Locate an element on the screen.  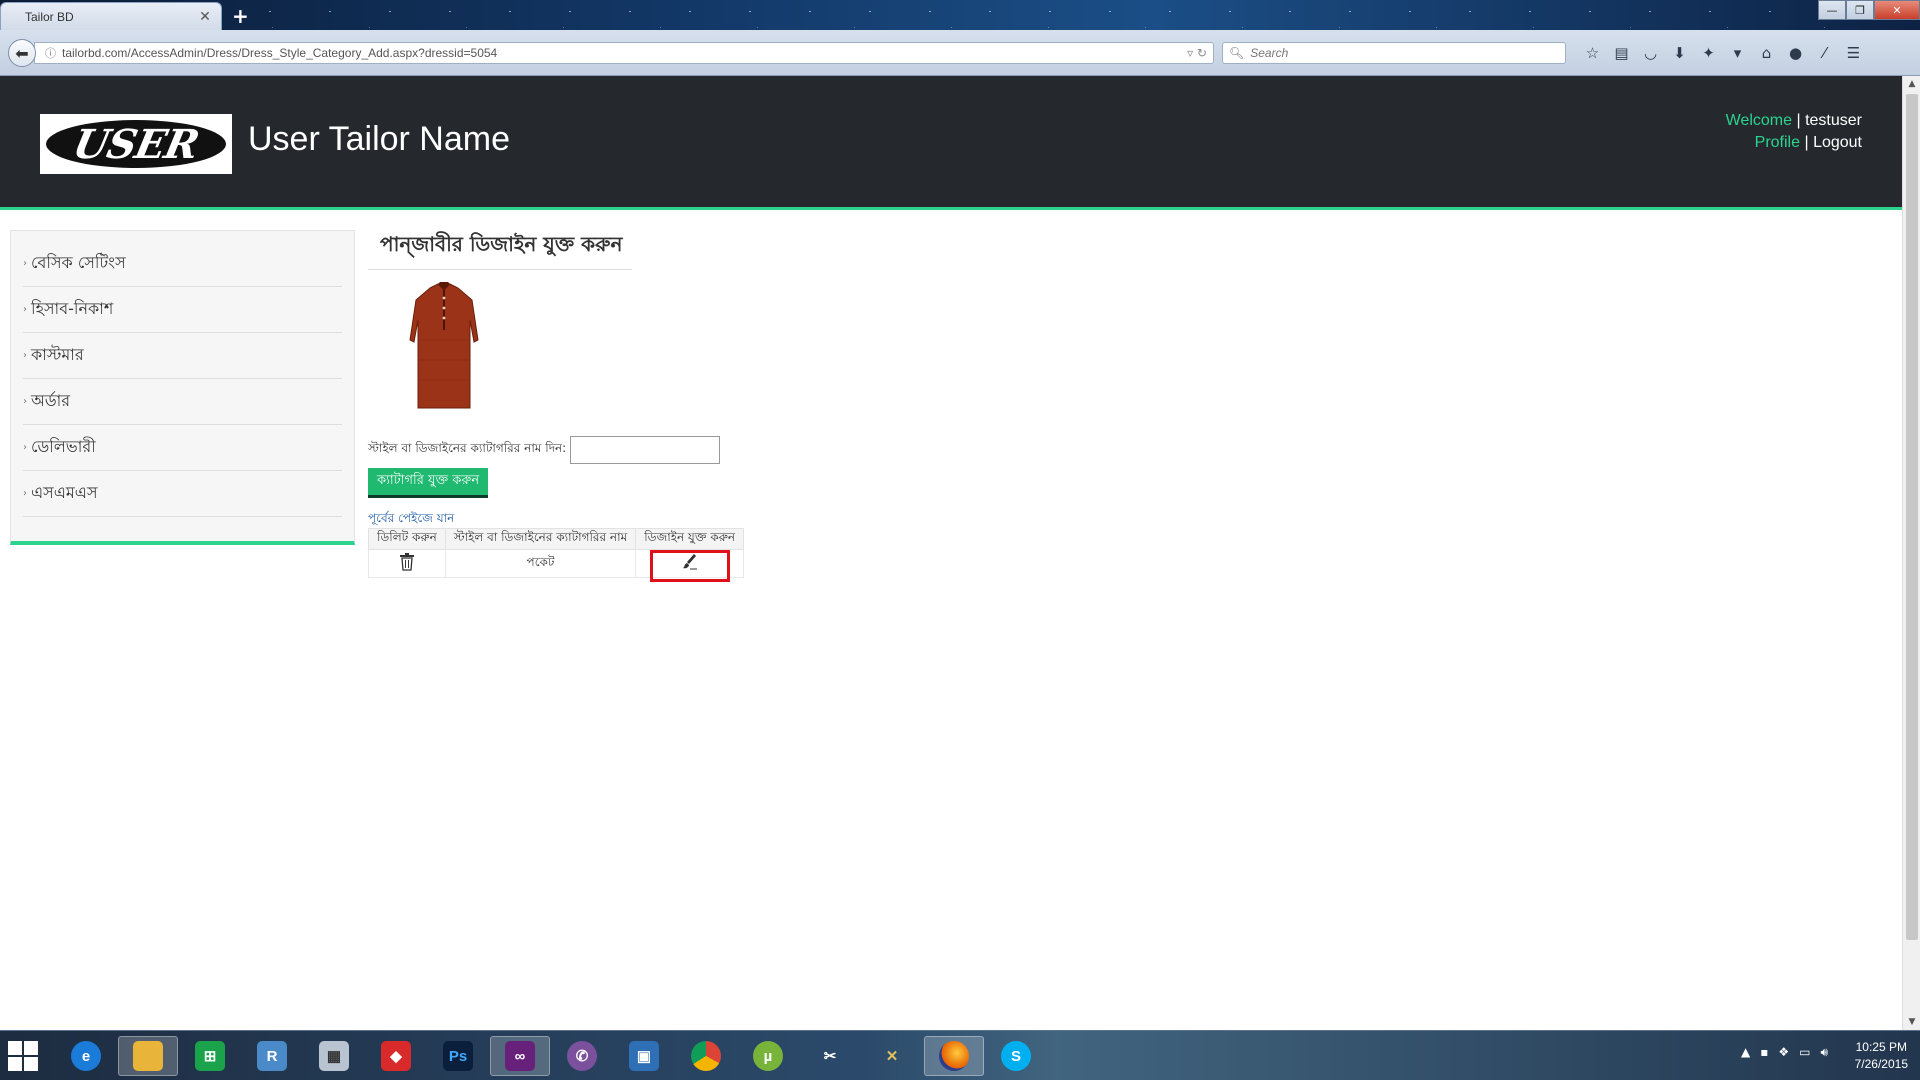
reading-list-icon: ▤ is located at coordinates (1621, 53).